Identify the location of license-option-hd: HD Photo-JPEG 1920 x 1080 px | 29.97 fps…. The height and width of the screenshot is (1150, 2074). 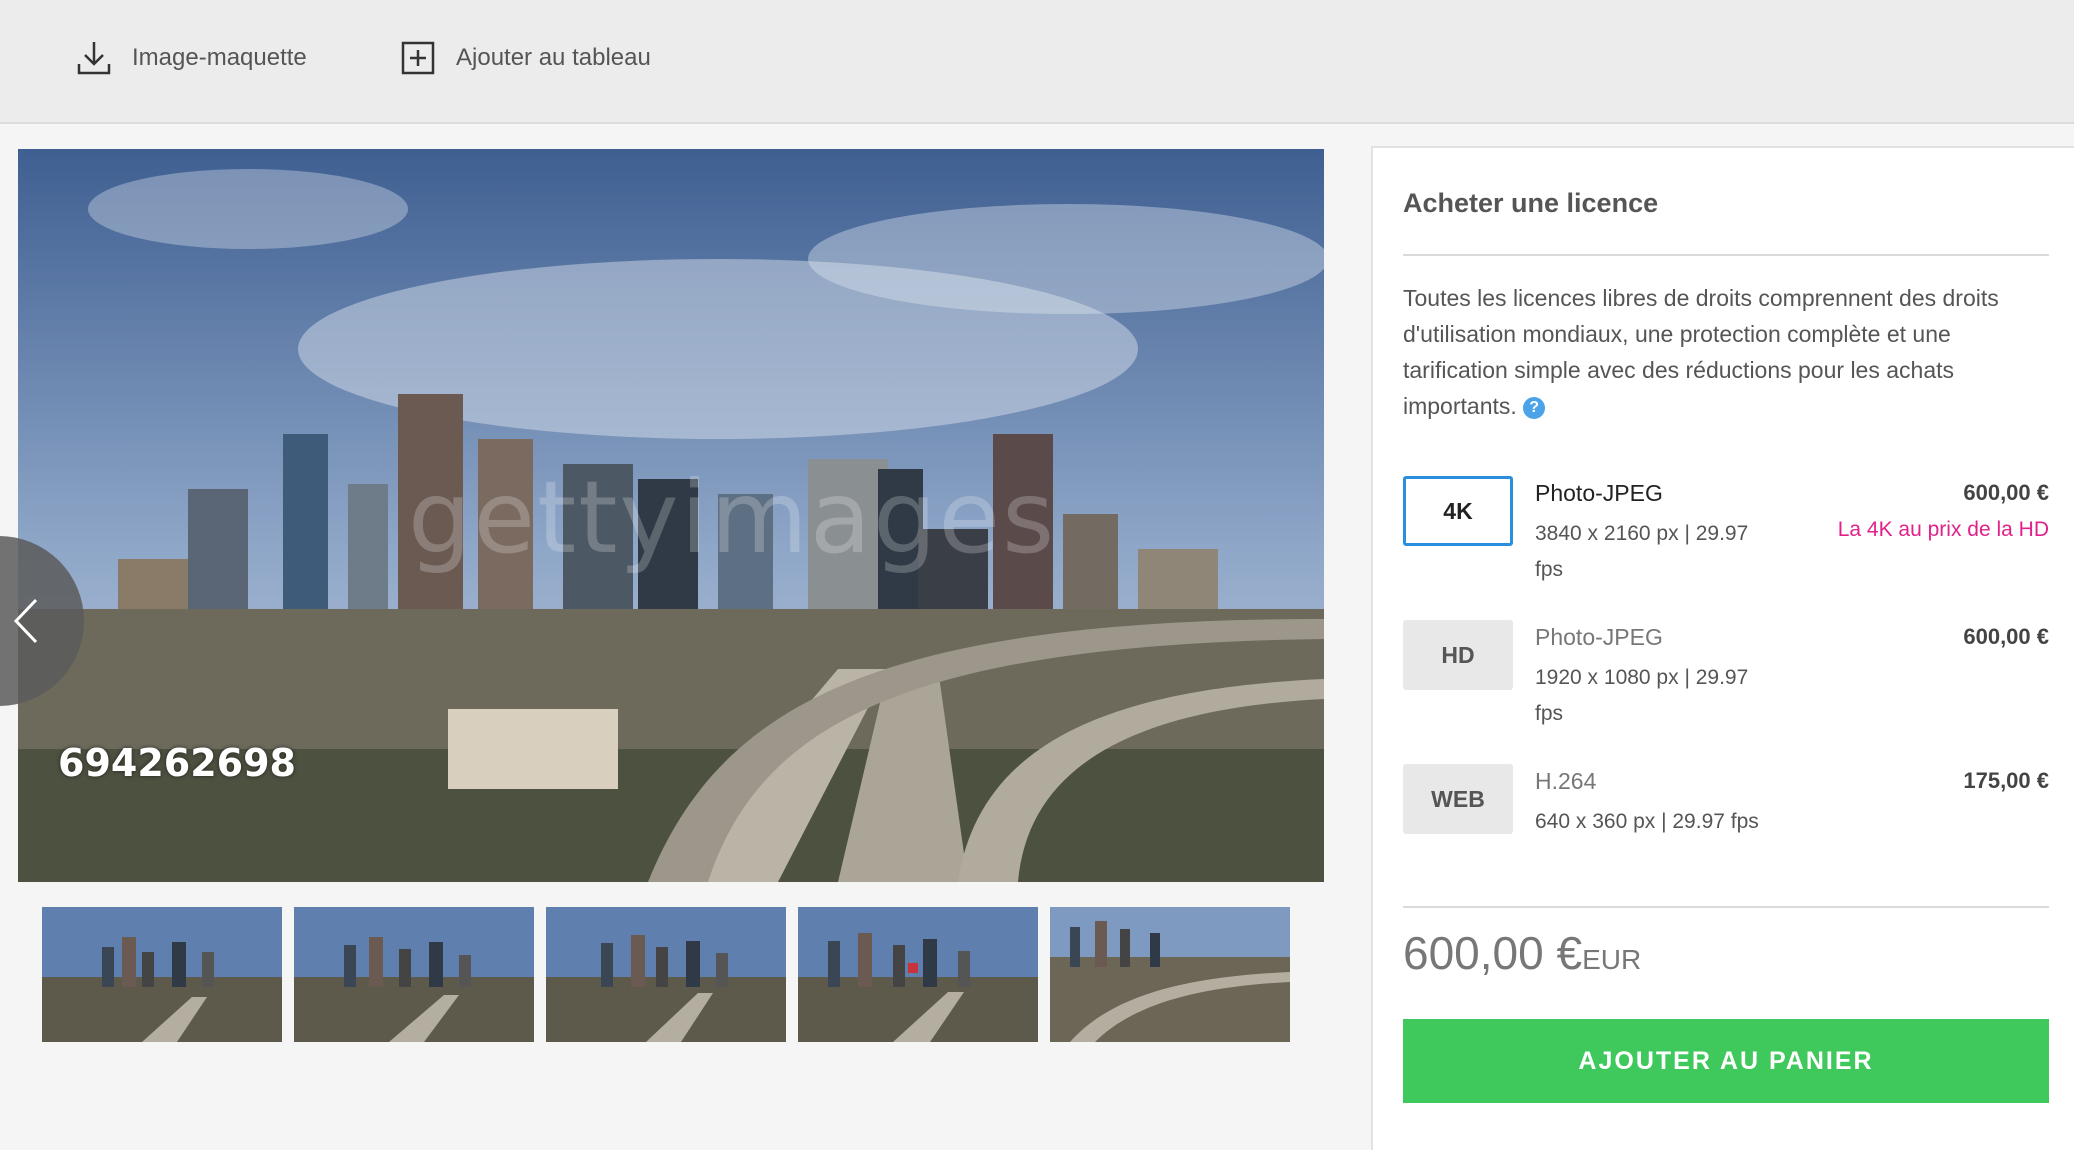
(1726, 675).